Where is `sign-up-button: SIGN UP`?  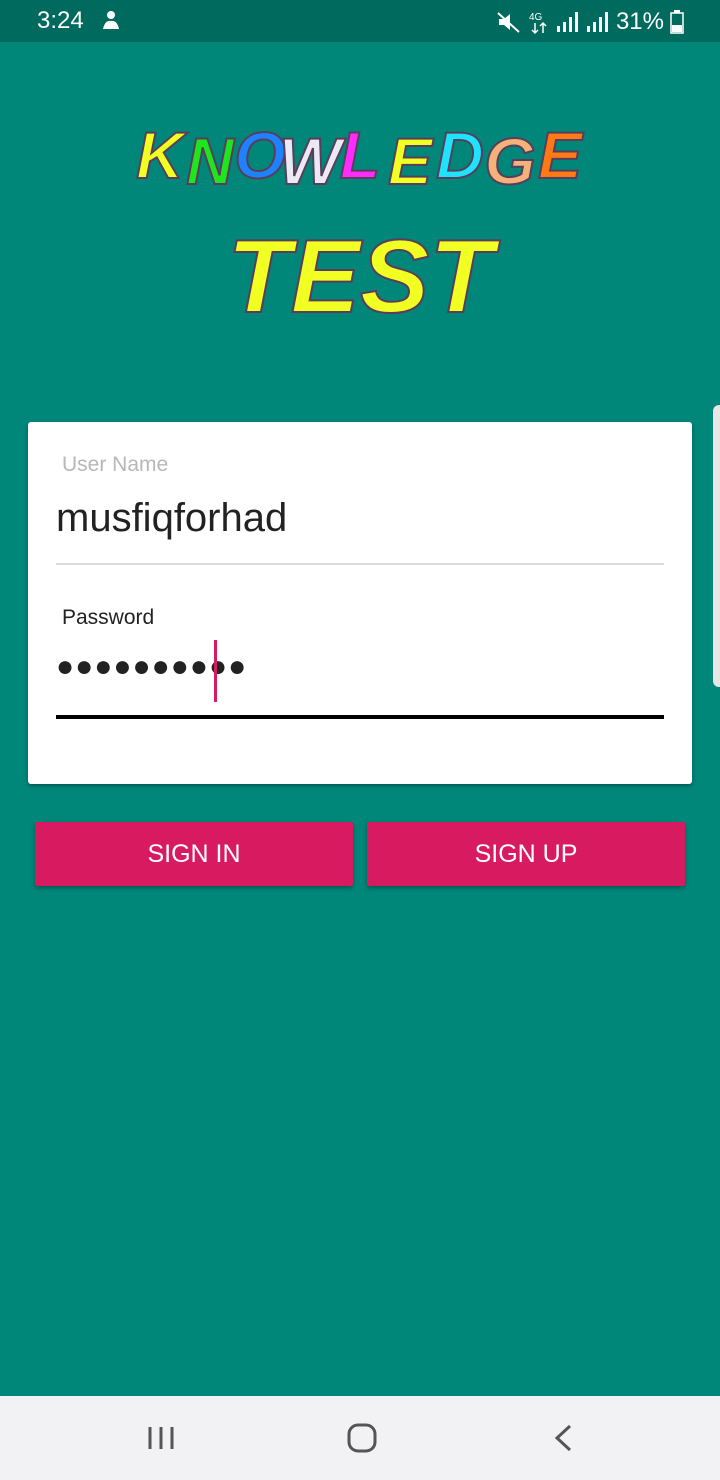 sign-up-button: SIGN UP is located at coordinates (526, 854).